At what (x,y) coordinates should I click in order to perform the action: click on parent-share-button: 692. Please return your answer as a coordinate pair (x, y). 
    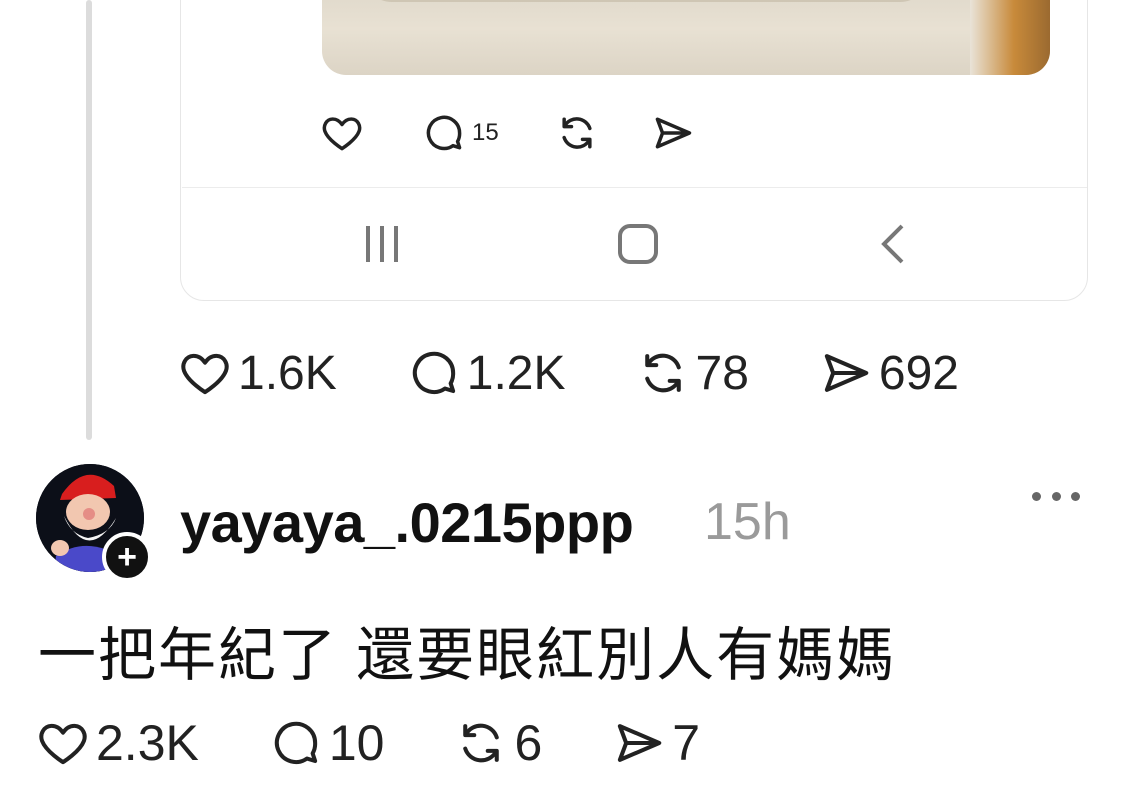
    Looking at the image, I should click on (889, 373).